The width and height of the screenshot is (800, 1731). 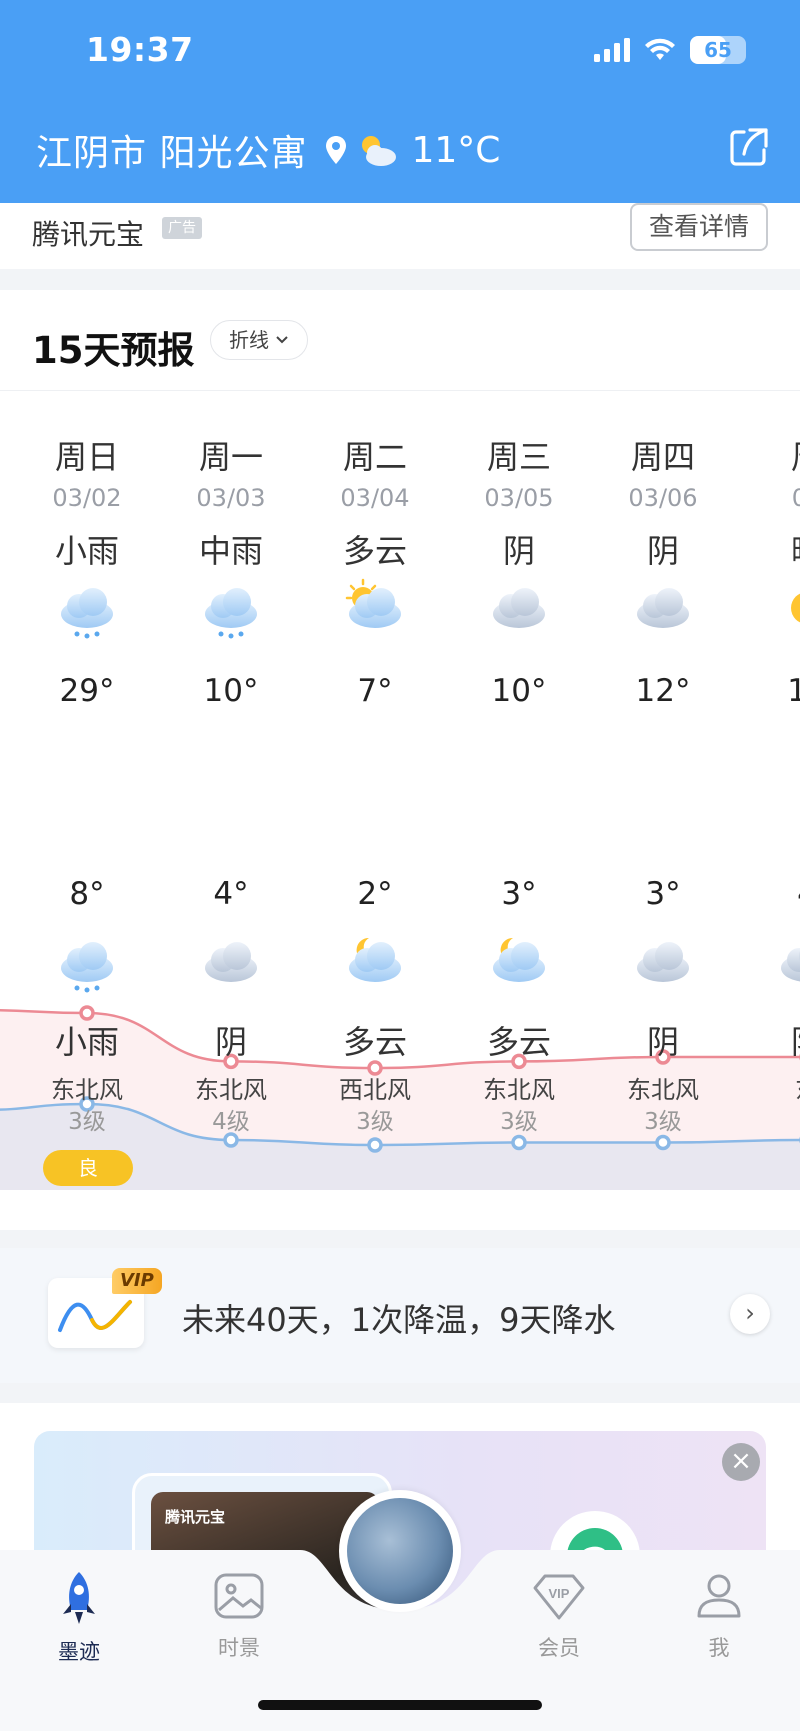 I want to click on globe-icon, so click(x=400, y=1551).